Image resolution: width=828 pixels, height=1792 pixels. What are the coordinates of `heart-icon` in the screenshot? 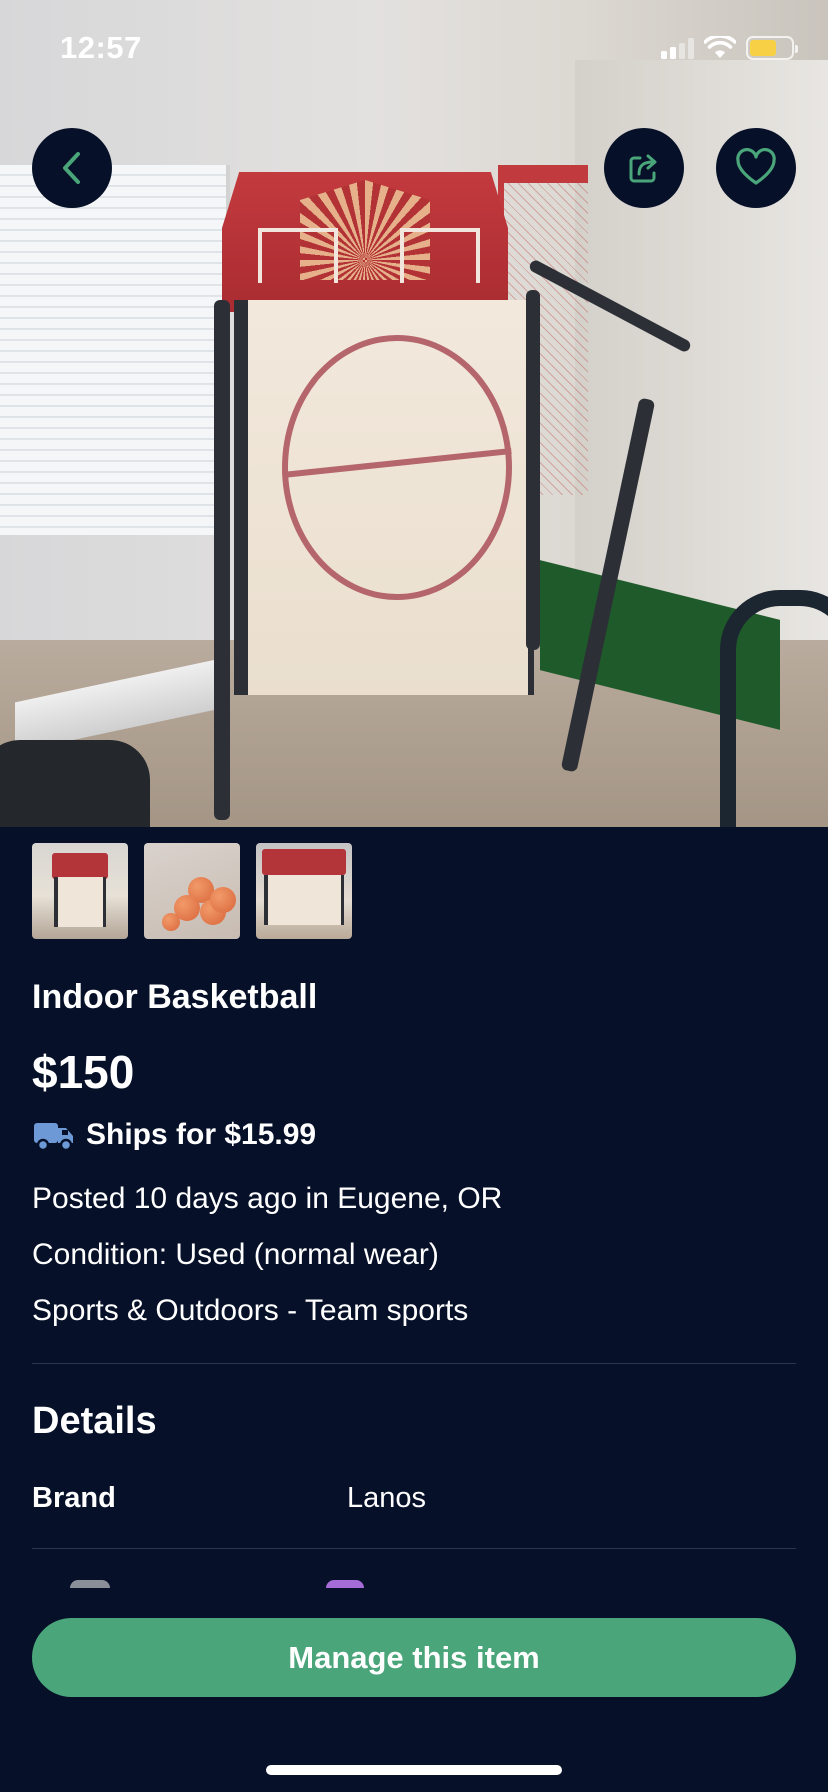 It's located at (756, 166).